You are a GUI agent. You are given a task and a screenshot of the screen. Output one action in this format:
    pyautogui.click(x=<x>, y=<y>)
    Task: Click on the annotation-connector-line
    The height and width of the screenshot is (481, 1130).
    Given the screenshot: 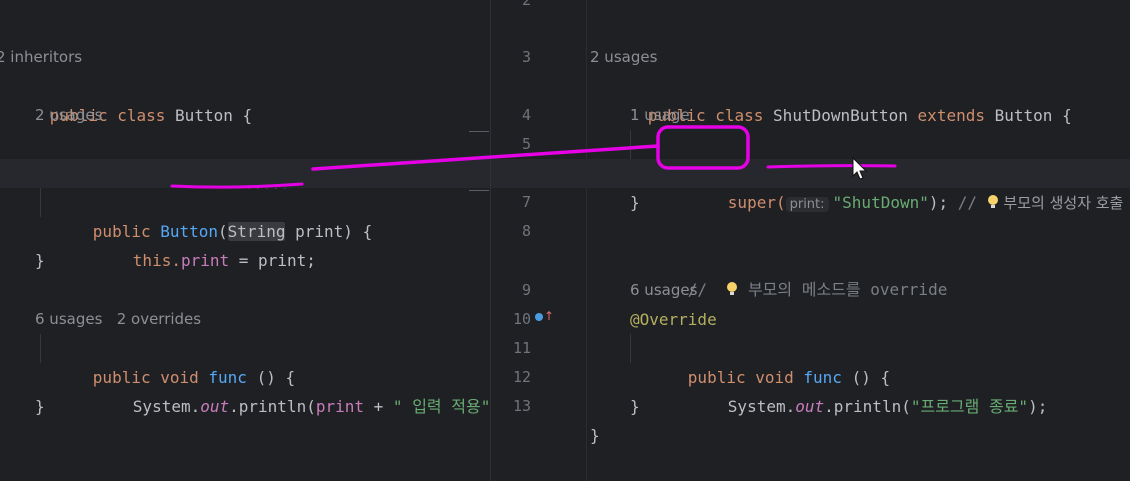 What is the action you would take?
    pyautogui.click(x=485, y=157)
    